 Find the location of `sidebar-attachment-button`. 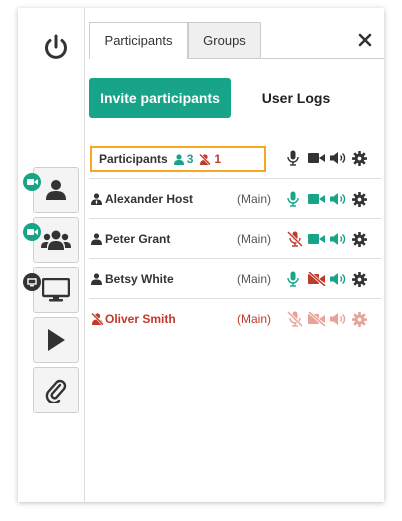

sidebar-attachment-button is located at coordinates (56, 390).